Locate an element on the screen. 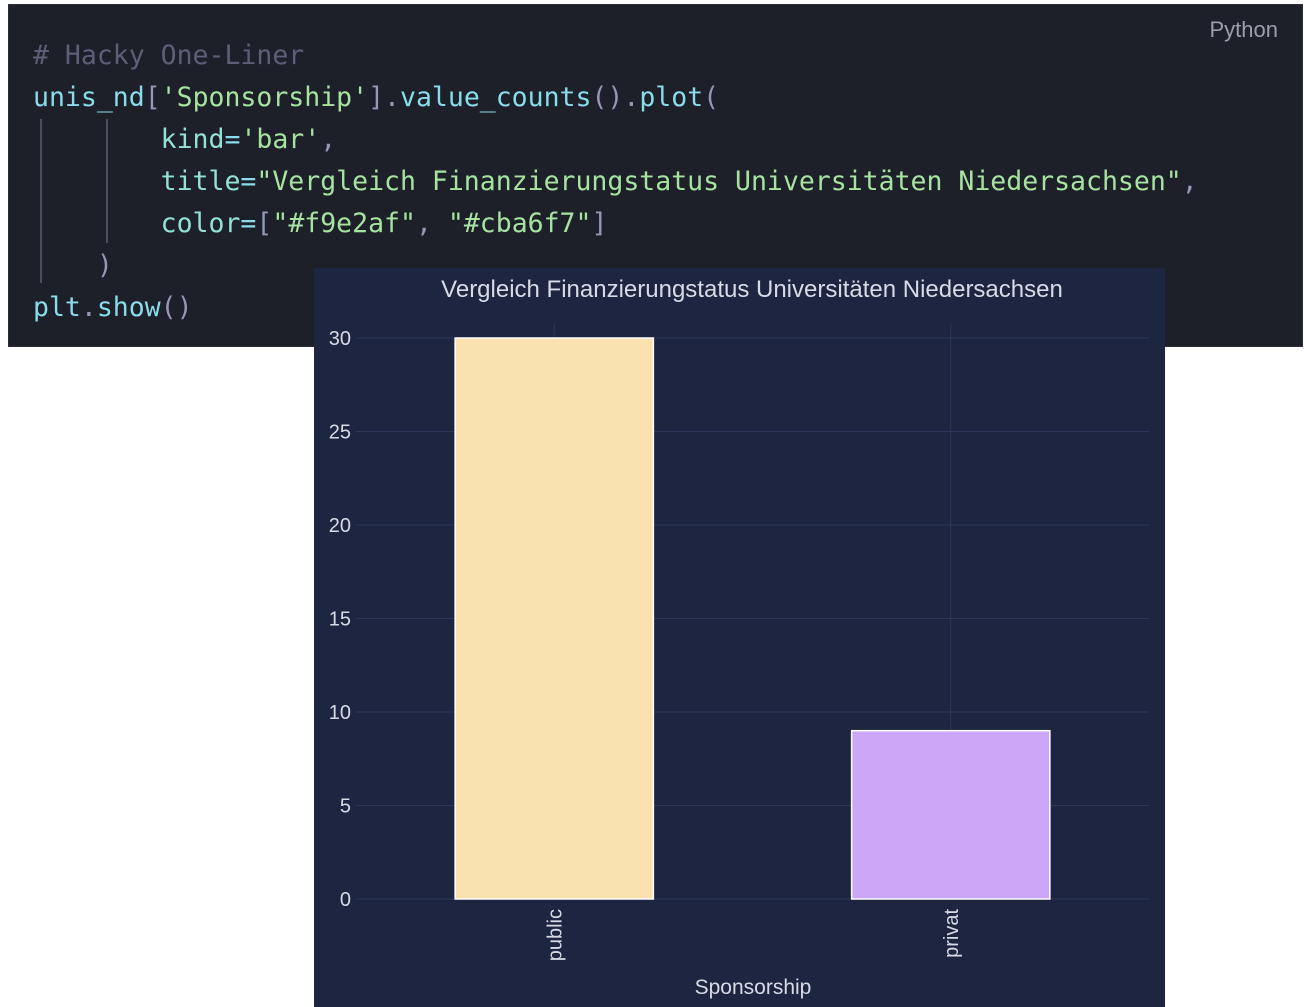 The image size is (1309, 1007). code-token: title is located at coordinates (200, 181).